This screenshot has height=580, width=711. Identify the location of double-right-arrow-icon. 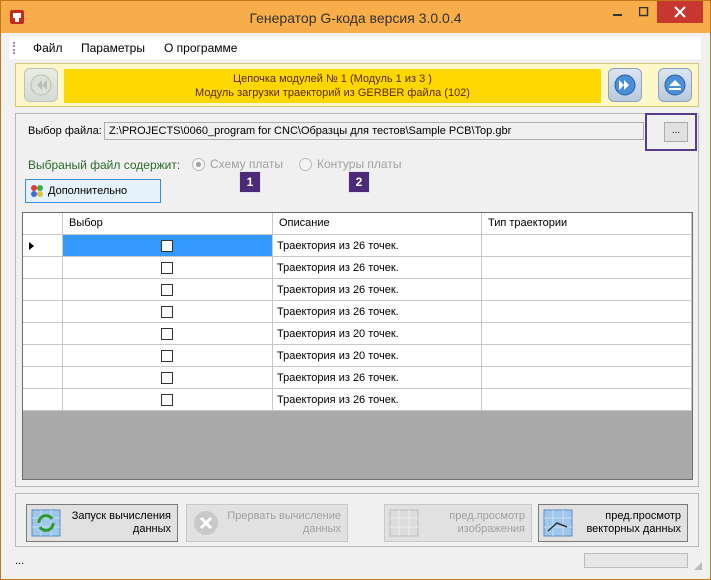
(625, 85).